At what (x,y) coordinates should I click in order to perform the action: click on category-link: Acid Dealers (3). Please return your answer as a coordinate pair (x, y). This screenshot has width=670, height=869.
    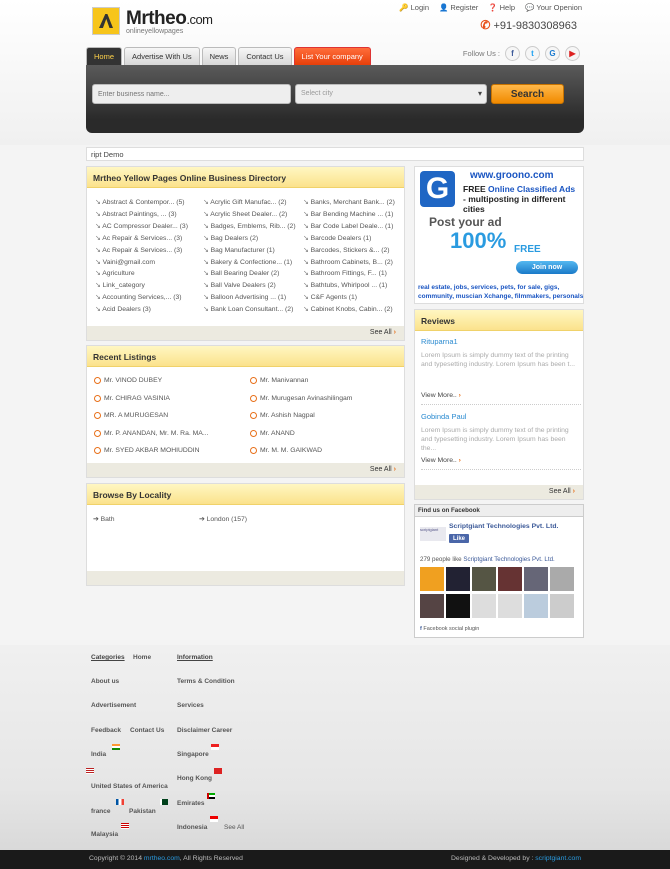
    Looking at the image, I should click on (123, 309).